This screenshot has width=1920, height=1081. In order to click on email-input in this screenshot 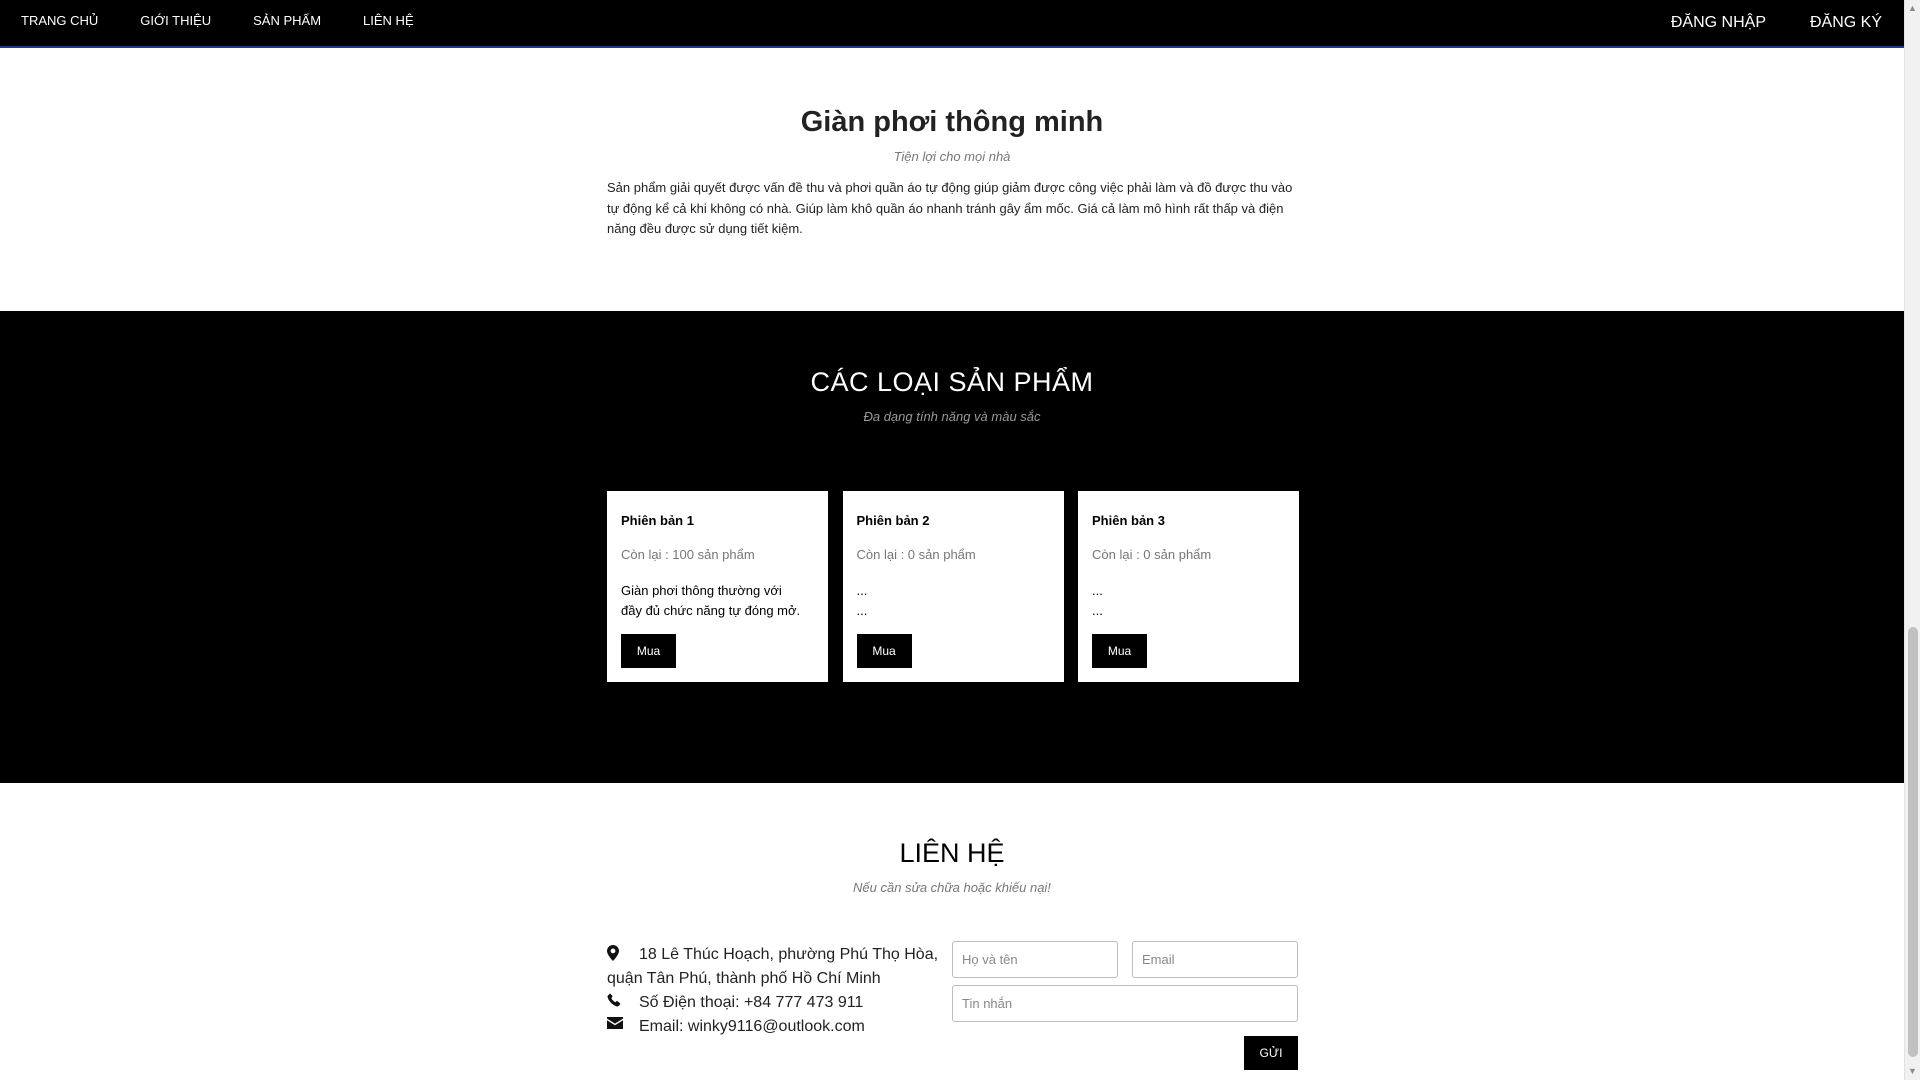, I will do `click(1215, 959)`.